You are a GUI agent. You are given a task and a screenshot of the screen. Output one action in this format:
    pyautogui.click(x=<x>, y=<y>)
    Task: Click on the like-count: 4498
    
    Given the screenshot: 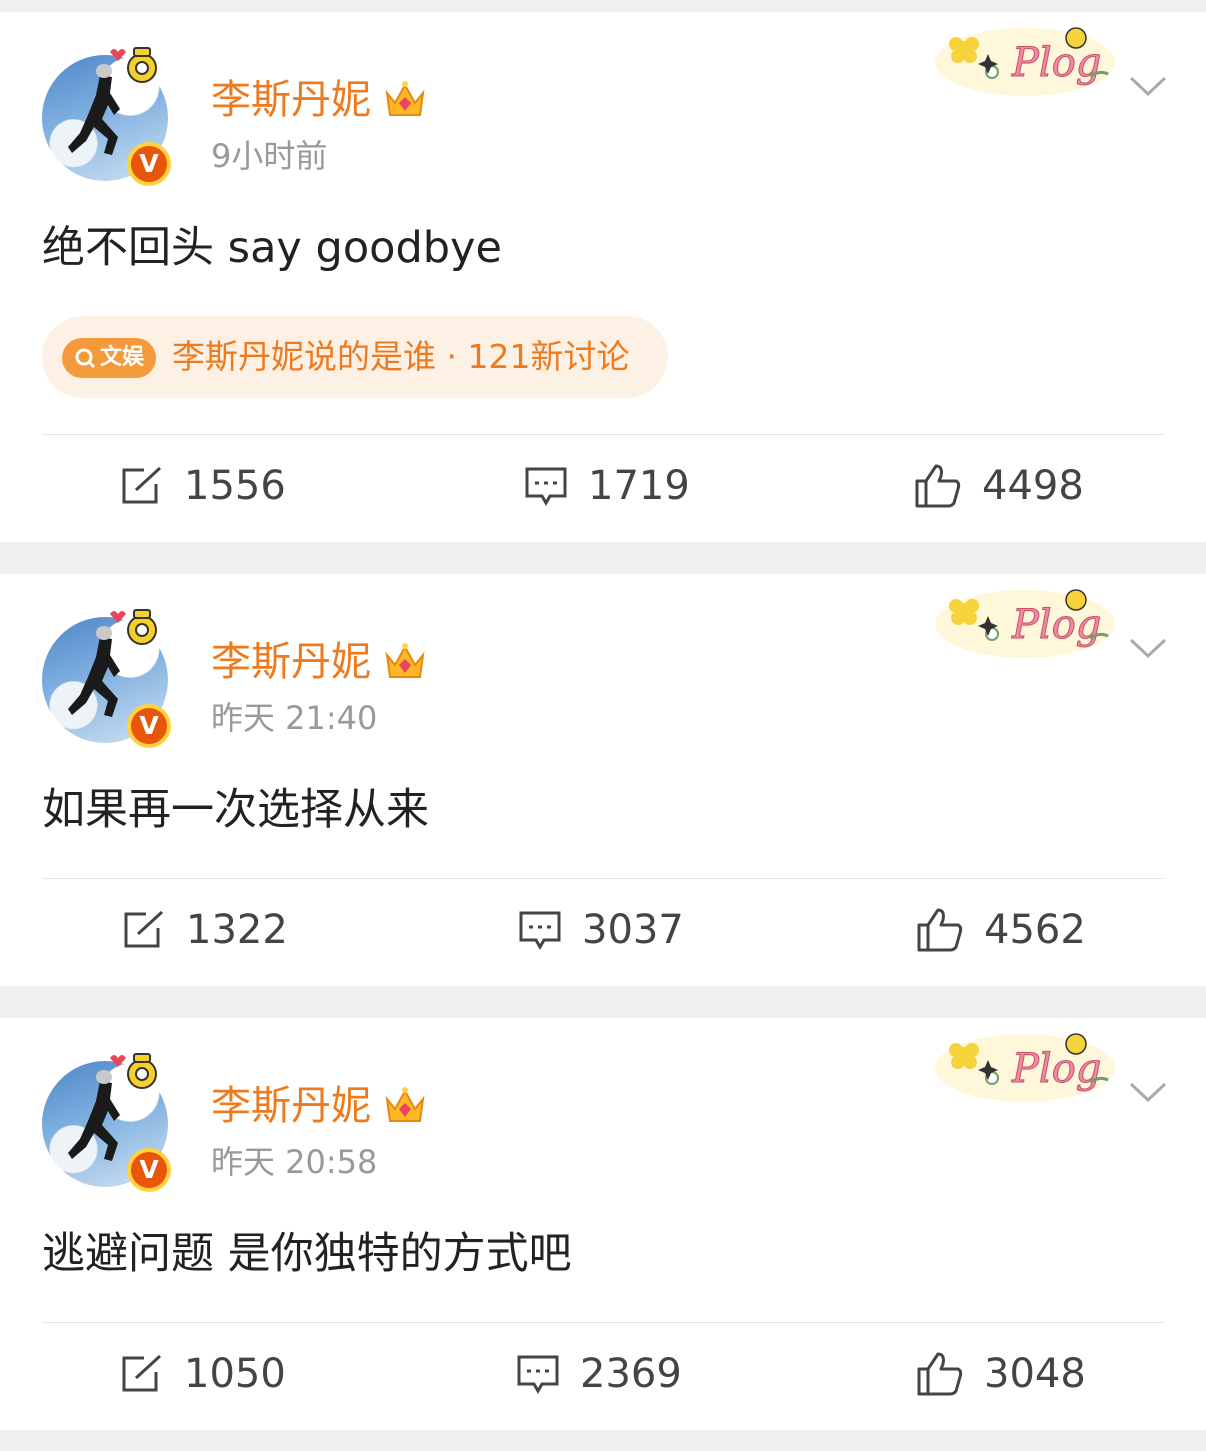 What is the action you would take?
    pyautogui.click(x=1033, y=486)
    